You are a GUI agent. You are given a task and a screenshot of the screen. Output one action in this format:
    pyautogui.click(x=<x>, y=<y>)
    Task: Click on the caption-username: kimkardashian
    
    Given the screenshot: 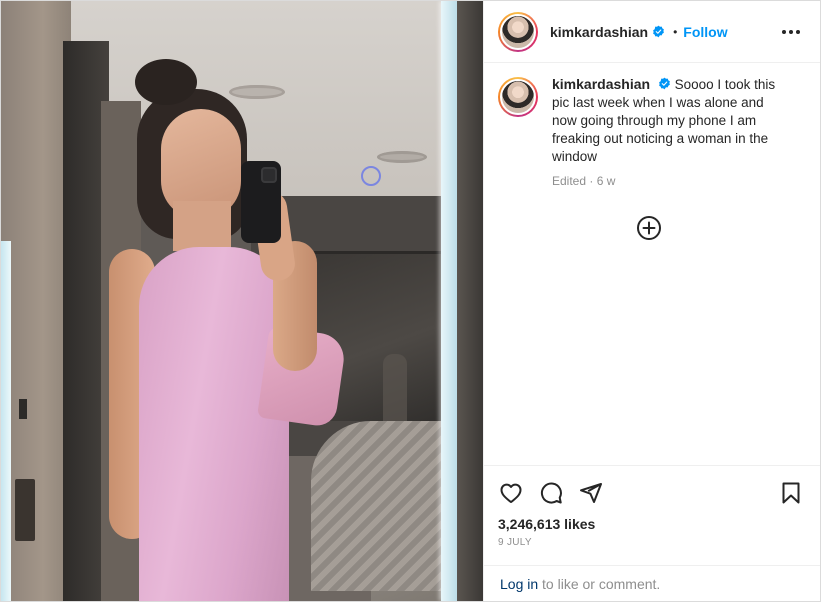 What is the action you would take?
    pyautogui.click(x=601, y=84)
    